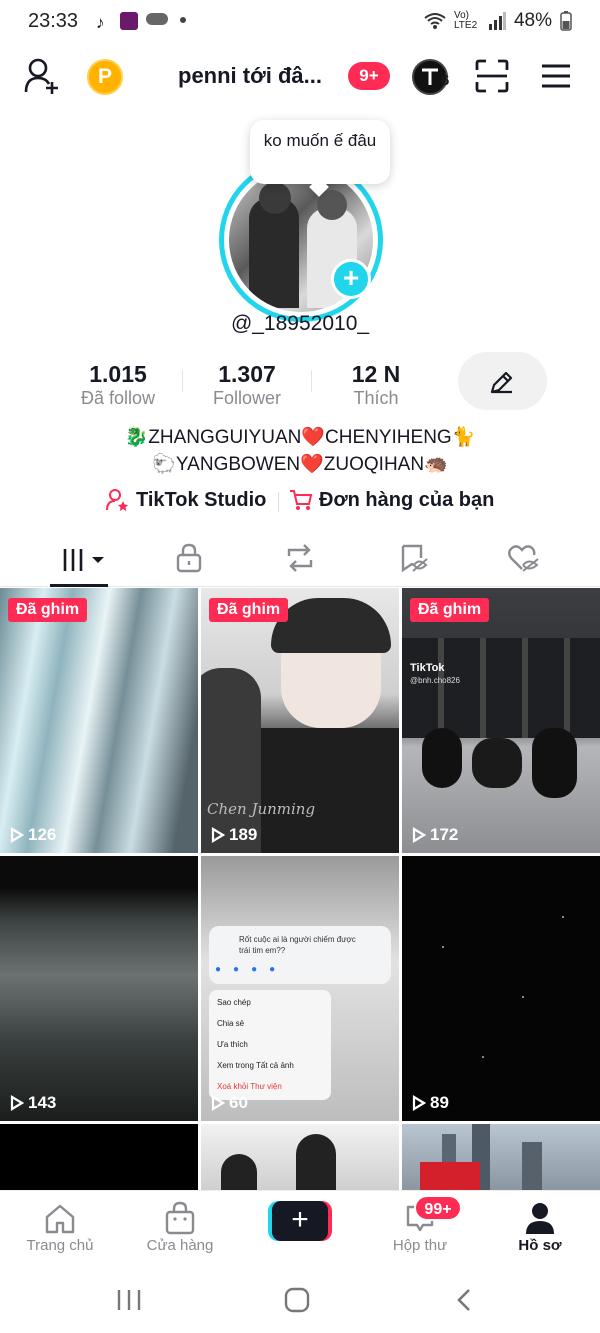 This screenshot has height=1333, width=600. Describe the element at coordinates (300, 720) in the screenshot. I see `video-thumbnail: Chen Junming Đã ghim 189` at that location.